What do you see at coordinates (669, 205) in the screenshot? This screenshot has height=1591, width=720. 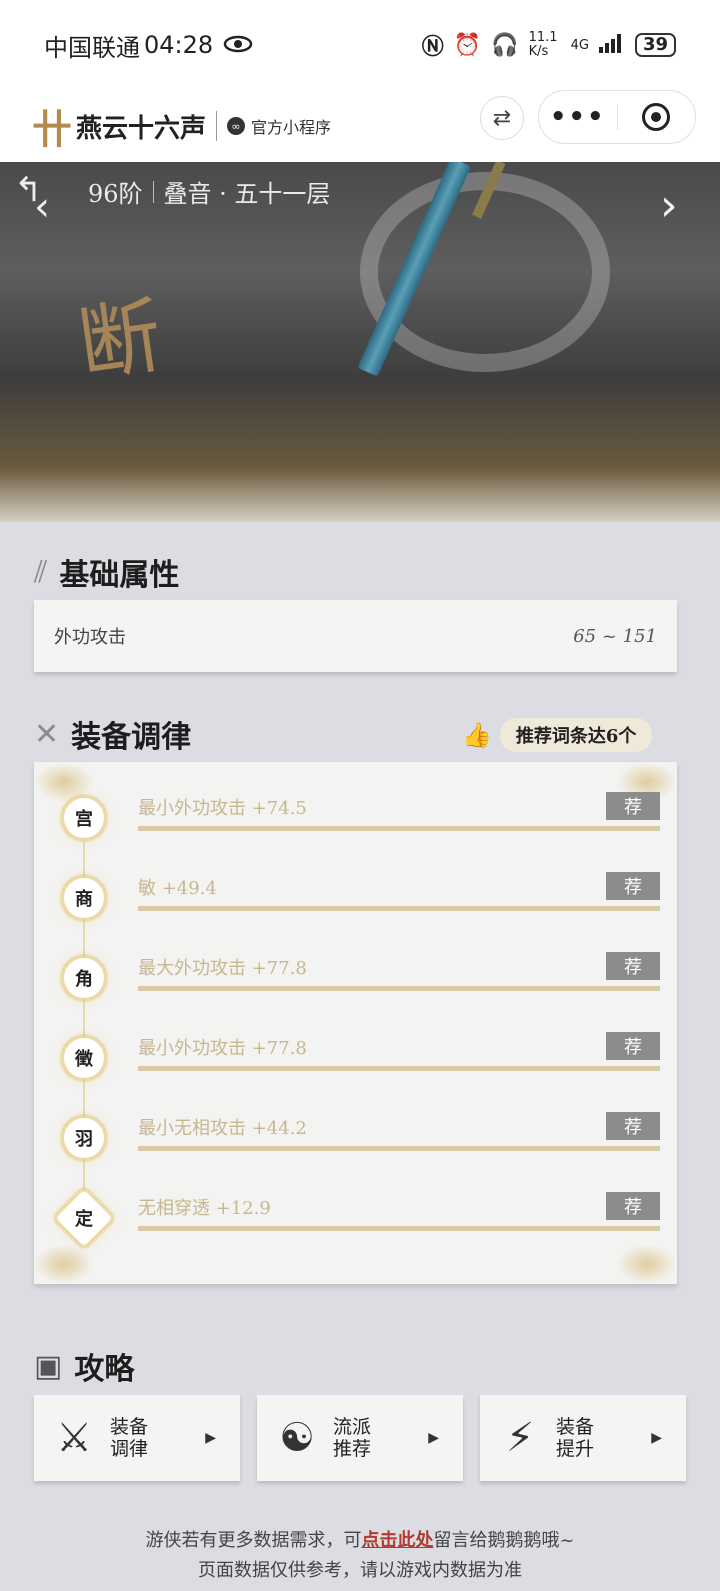 I see `next-arrow-icon: ›` at bounding box center [669, 205].